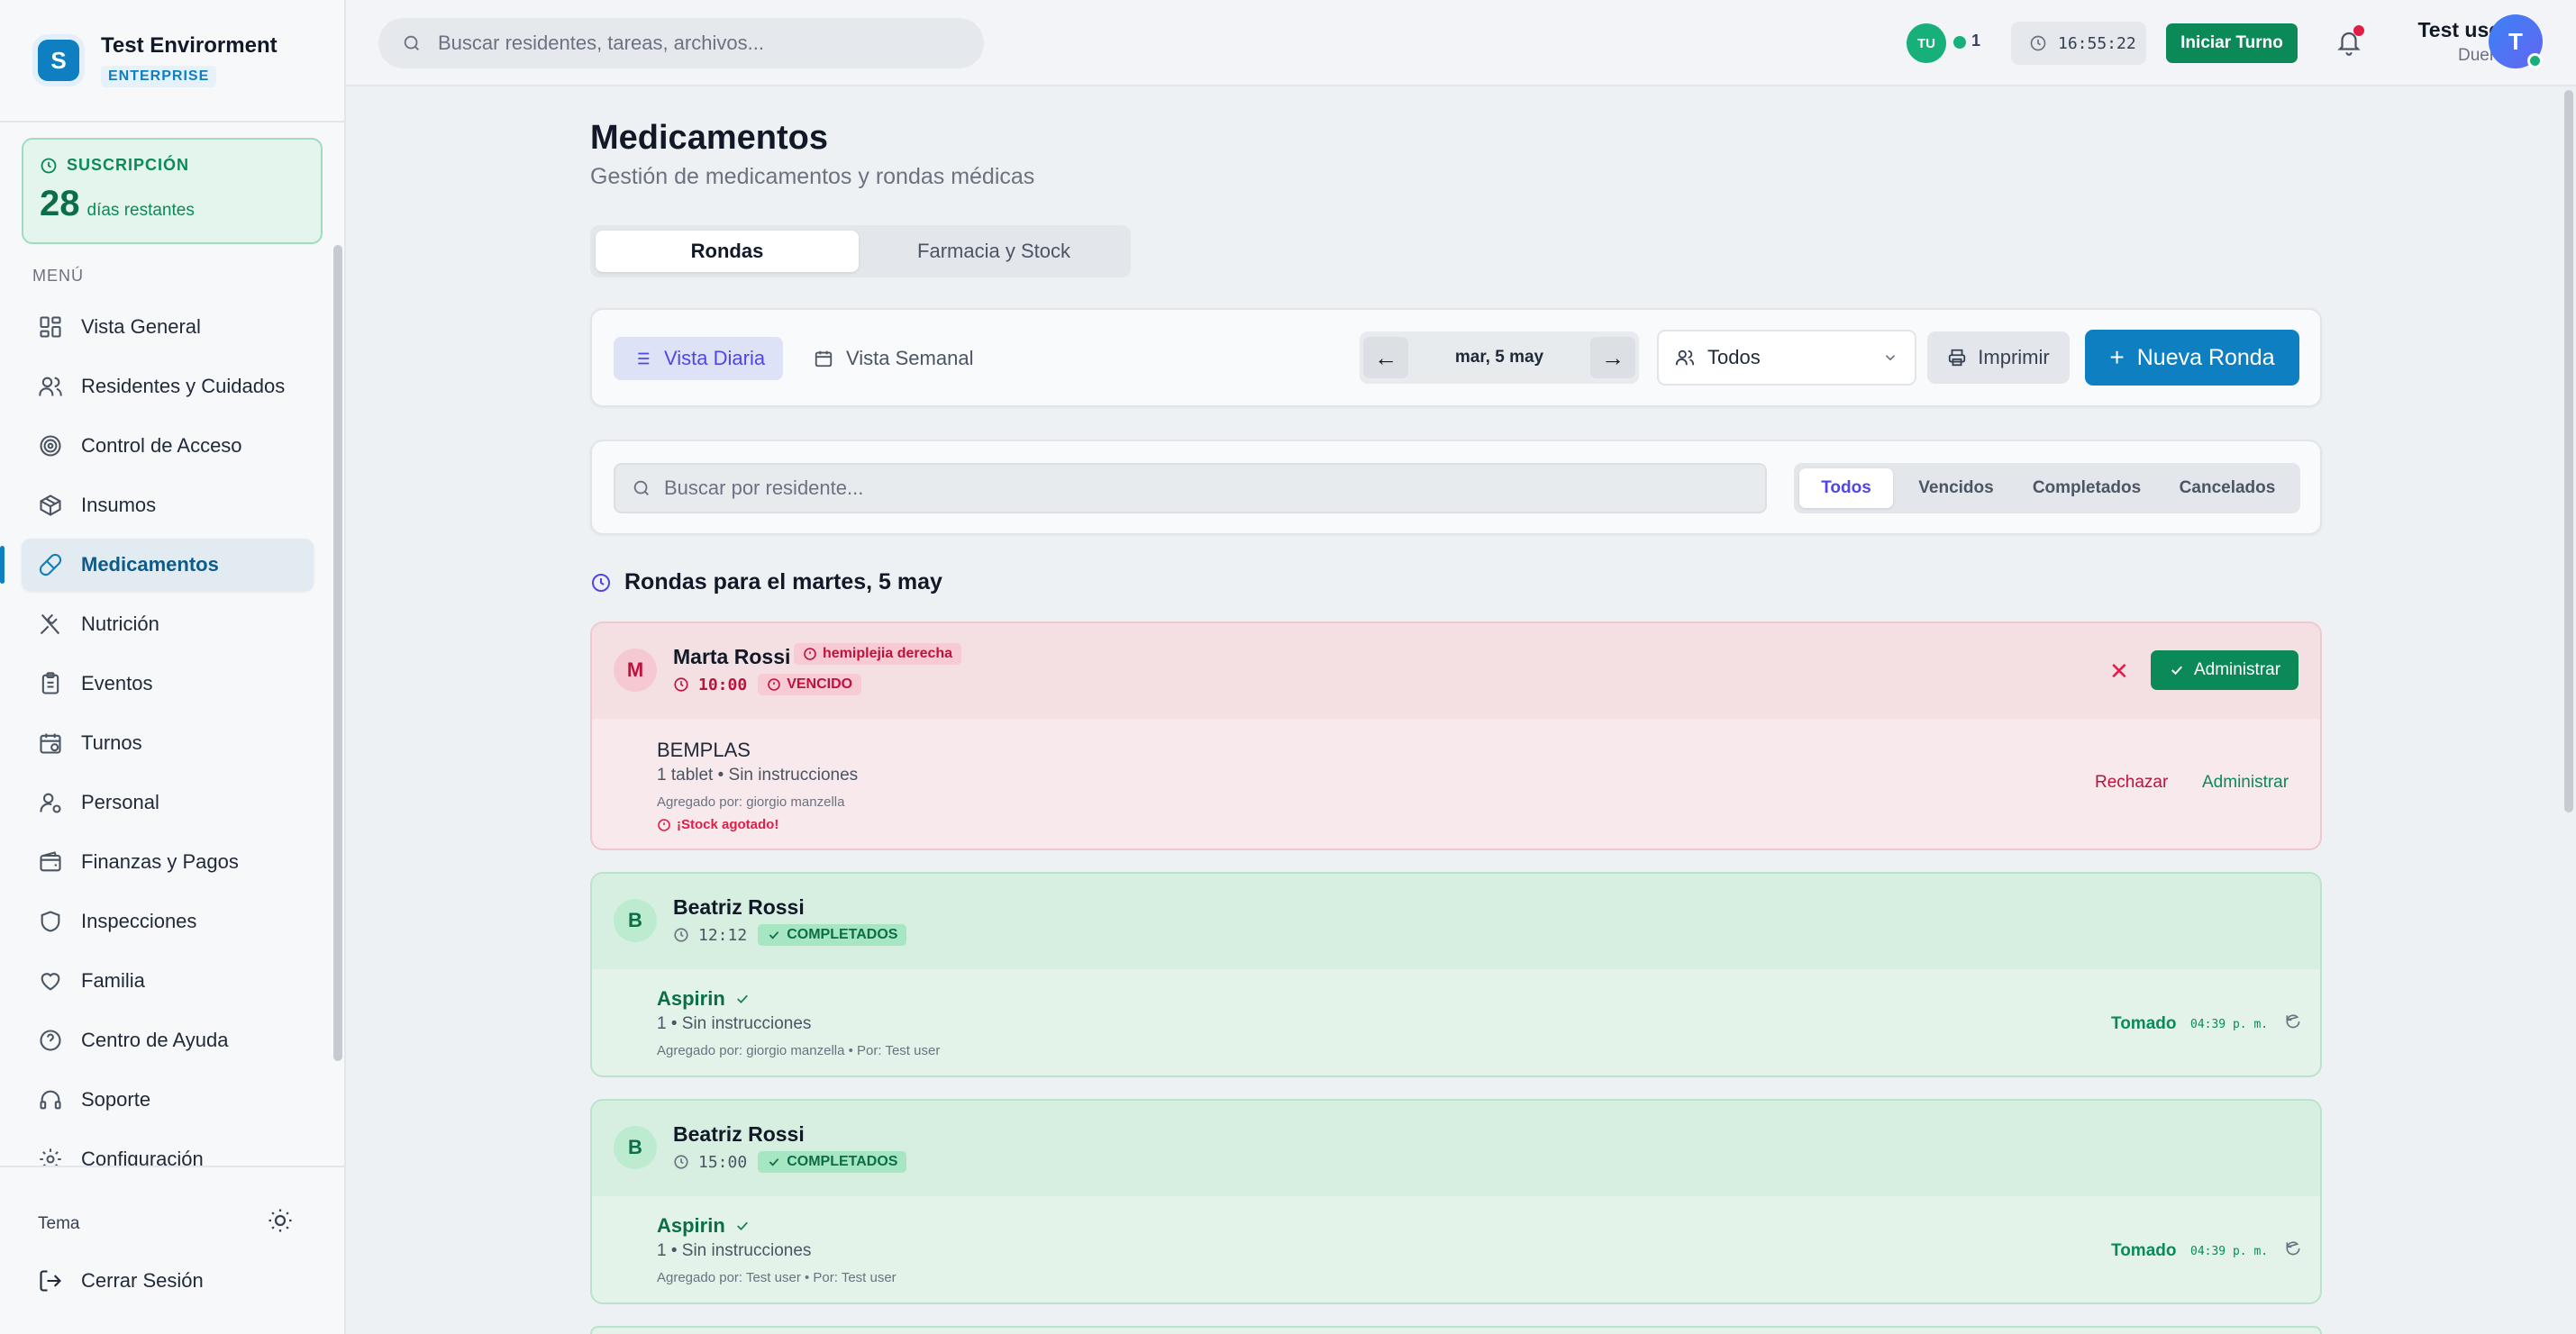  Describe the element at coordinates (1846, 488) in the screenshot. I see `filter-tab-todos: Todos` at that location.